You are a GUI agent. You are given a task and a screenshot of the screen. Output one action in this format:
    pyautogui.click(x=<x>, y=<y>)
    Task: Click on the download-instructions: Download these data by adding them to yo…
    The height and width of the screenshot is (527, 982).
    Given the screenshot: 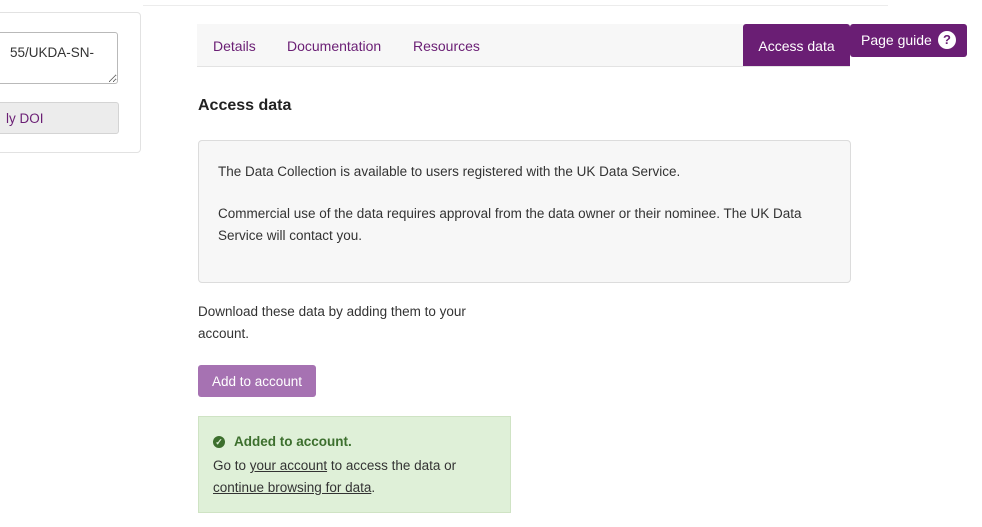 What is the action you would take?
    pyautogui.click(x=332, y=322)
    